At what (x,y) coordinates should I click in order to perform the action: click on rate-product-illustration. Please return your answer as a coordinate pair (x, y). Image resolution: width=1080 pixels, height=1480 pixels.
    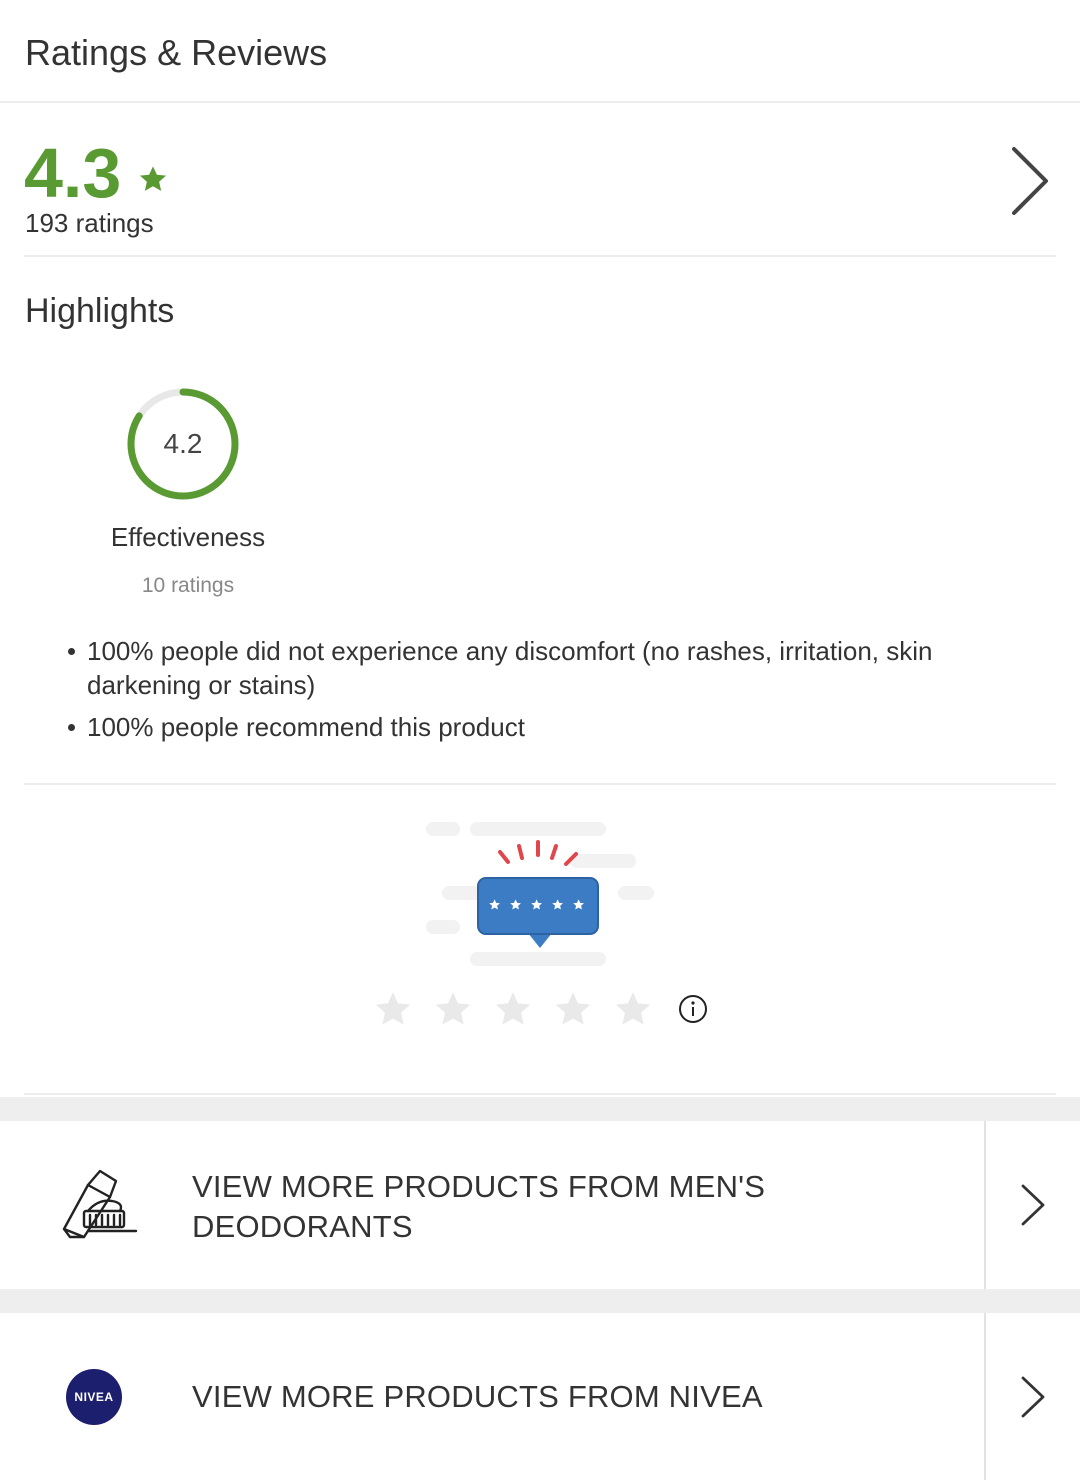
    Looking at the image, I should click on (540, 894).